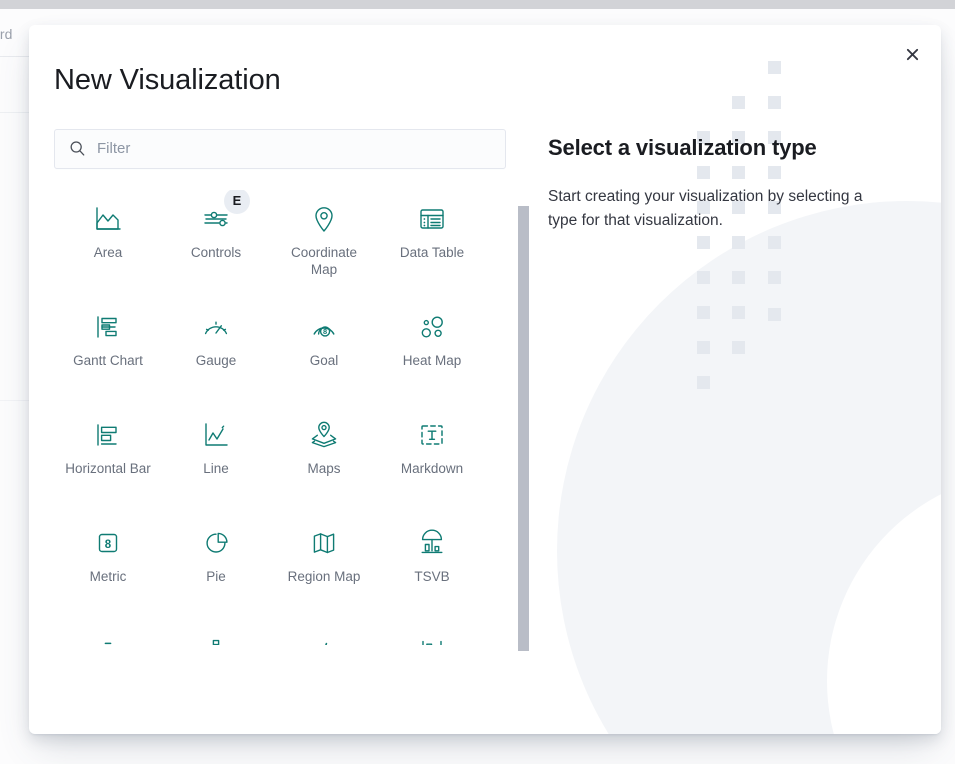  I want to click on viz-type-vertical-bar: Vertical Bar, so click(432, 633).